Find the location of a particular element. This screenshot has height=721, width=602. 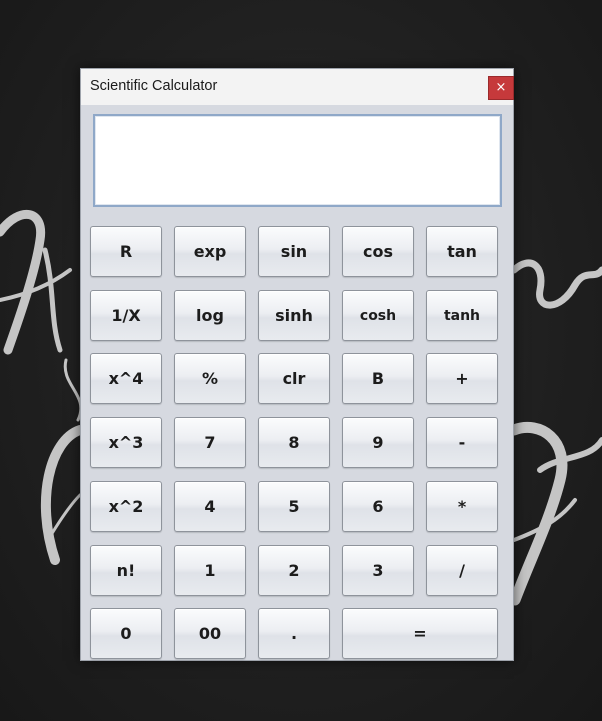

key-8-button: 8 is located at coordinates (294, 442).